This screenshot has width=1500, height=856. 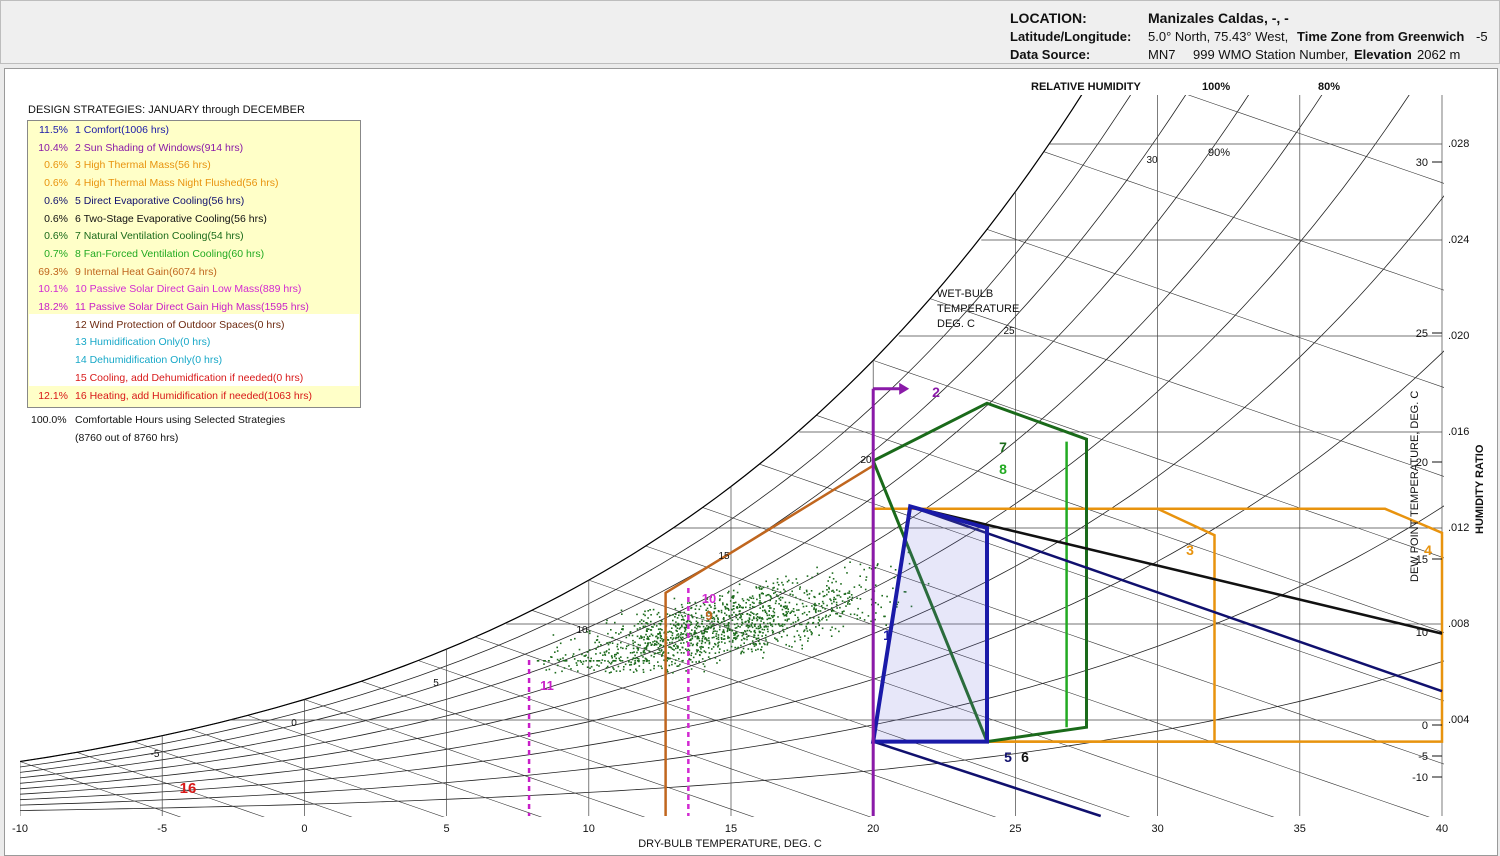 What do you see at coordinates (20, 829) in the screenshot?
I see `x-tick-label: -10` at bounding box center [20, 829].